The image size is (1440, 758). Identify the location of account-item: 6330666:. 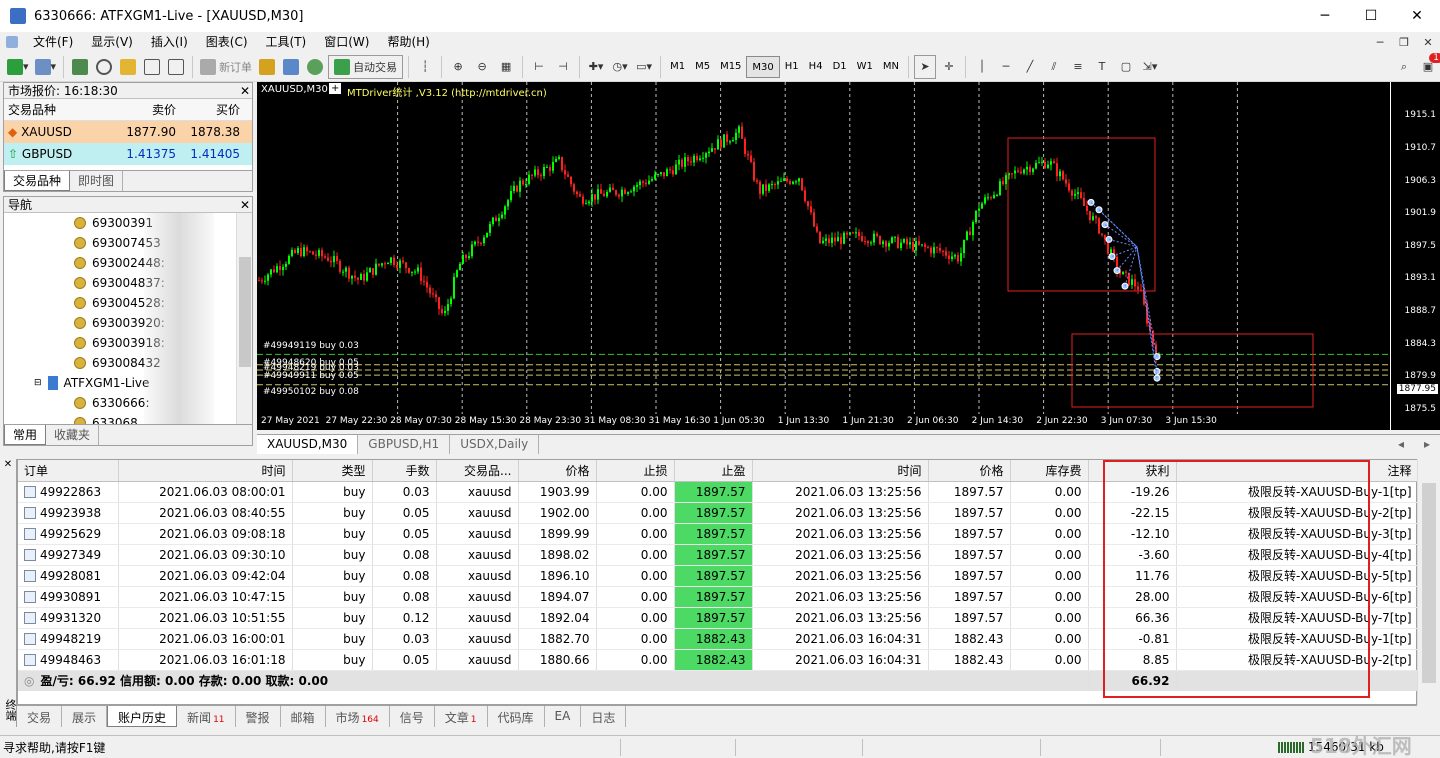
(128, 403).